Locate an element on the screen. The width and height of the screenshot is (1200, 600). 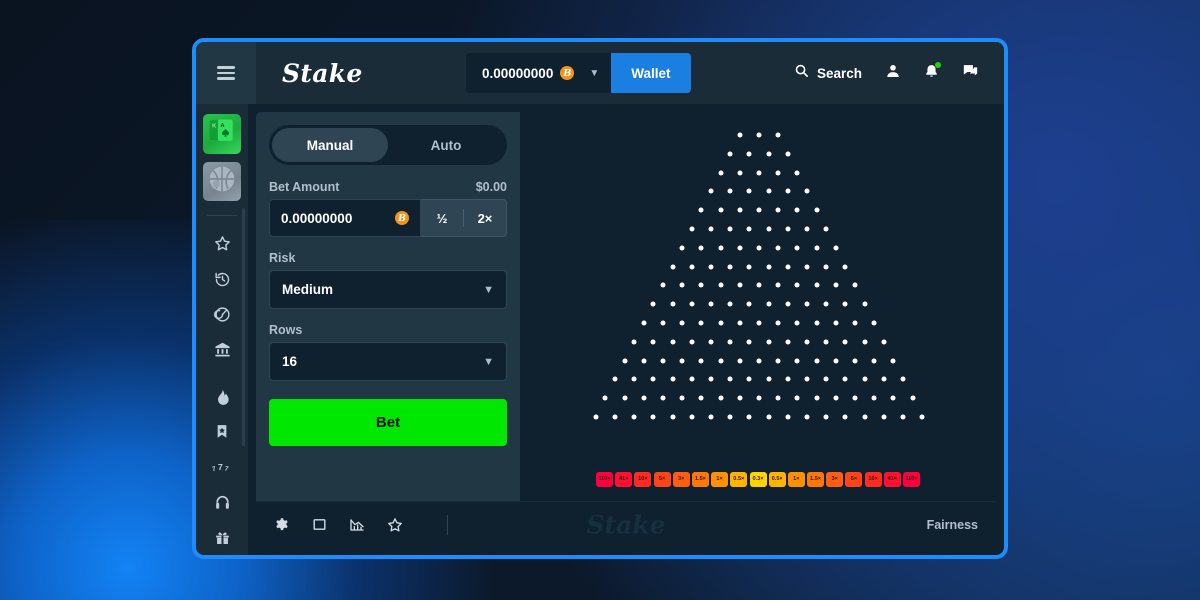
sidebar-item-support is located at coordinates (222, 502).